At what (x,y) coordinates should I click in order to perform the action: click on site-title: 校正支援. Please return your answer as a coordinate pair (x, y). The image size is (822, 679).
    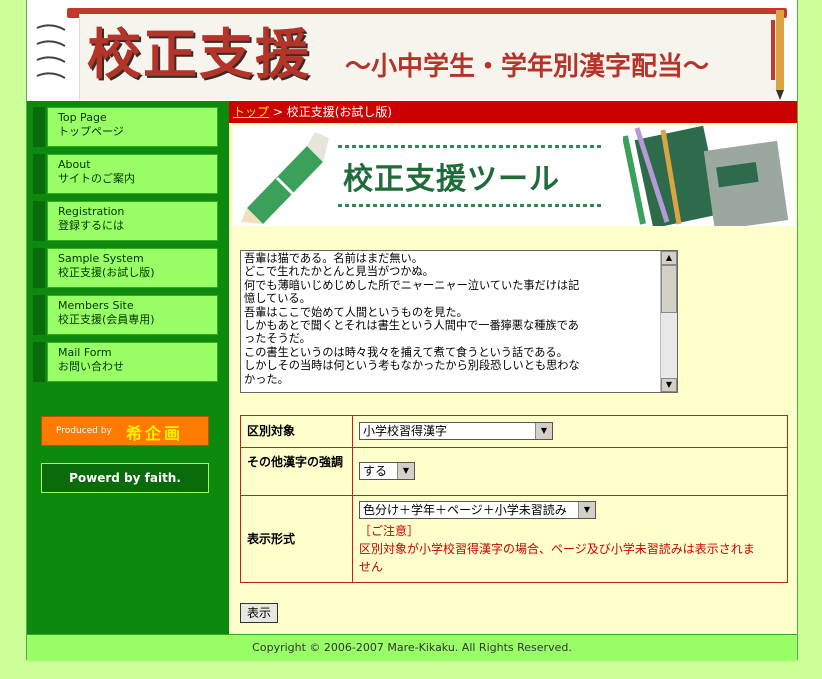
    Looking at the image, I should click on (199, 54).